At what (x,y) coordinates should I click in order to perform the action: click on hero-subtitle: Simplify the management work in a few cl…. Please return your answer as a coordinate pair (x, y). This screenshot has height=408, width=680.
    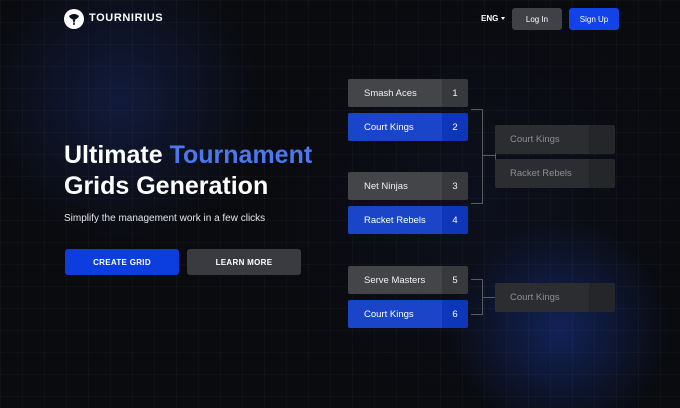
    Looking at the image, I should click on (165, 218).